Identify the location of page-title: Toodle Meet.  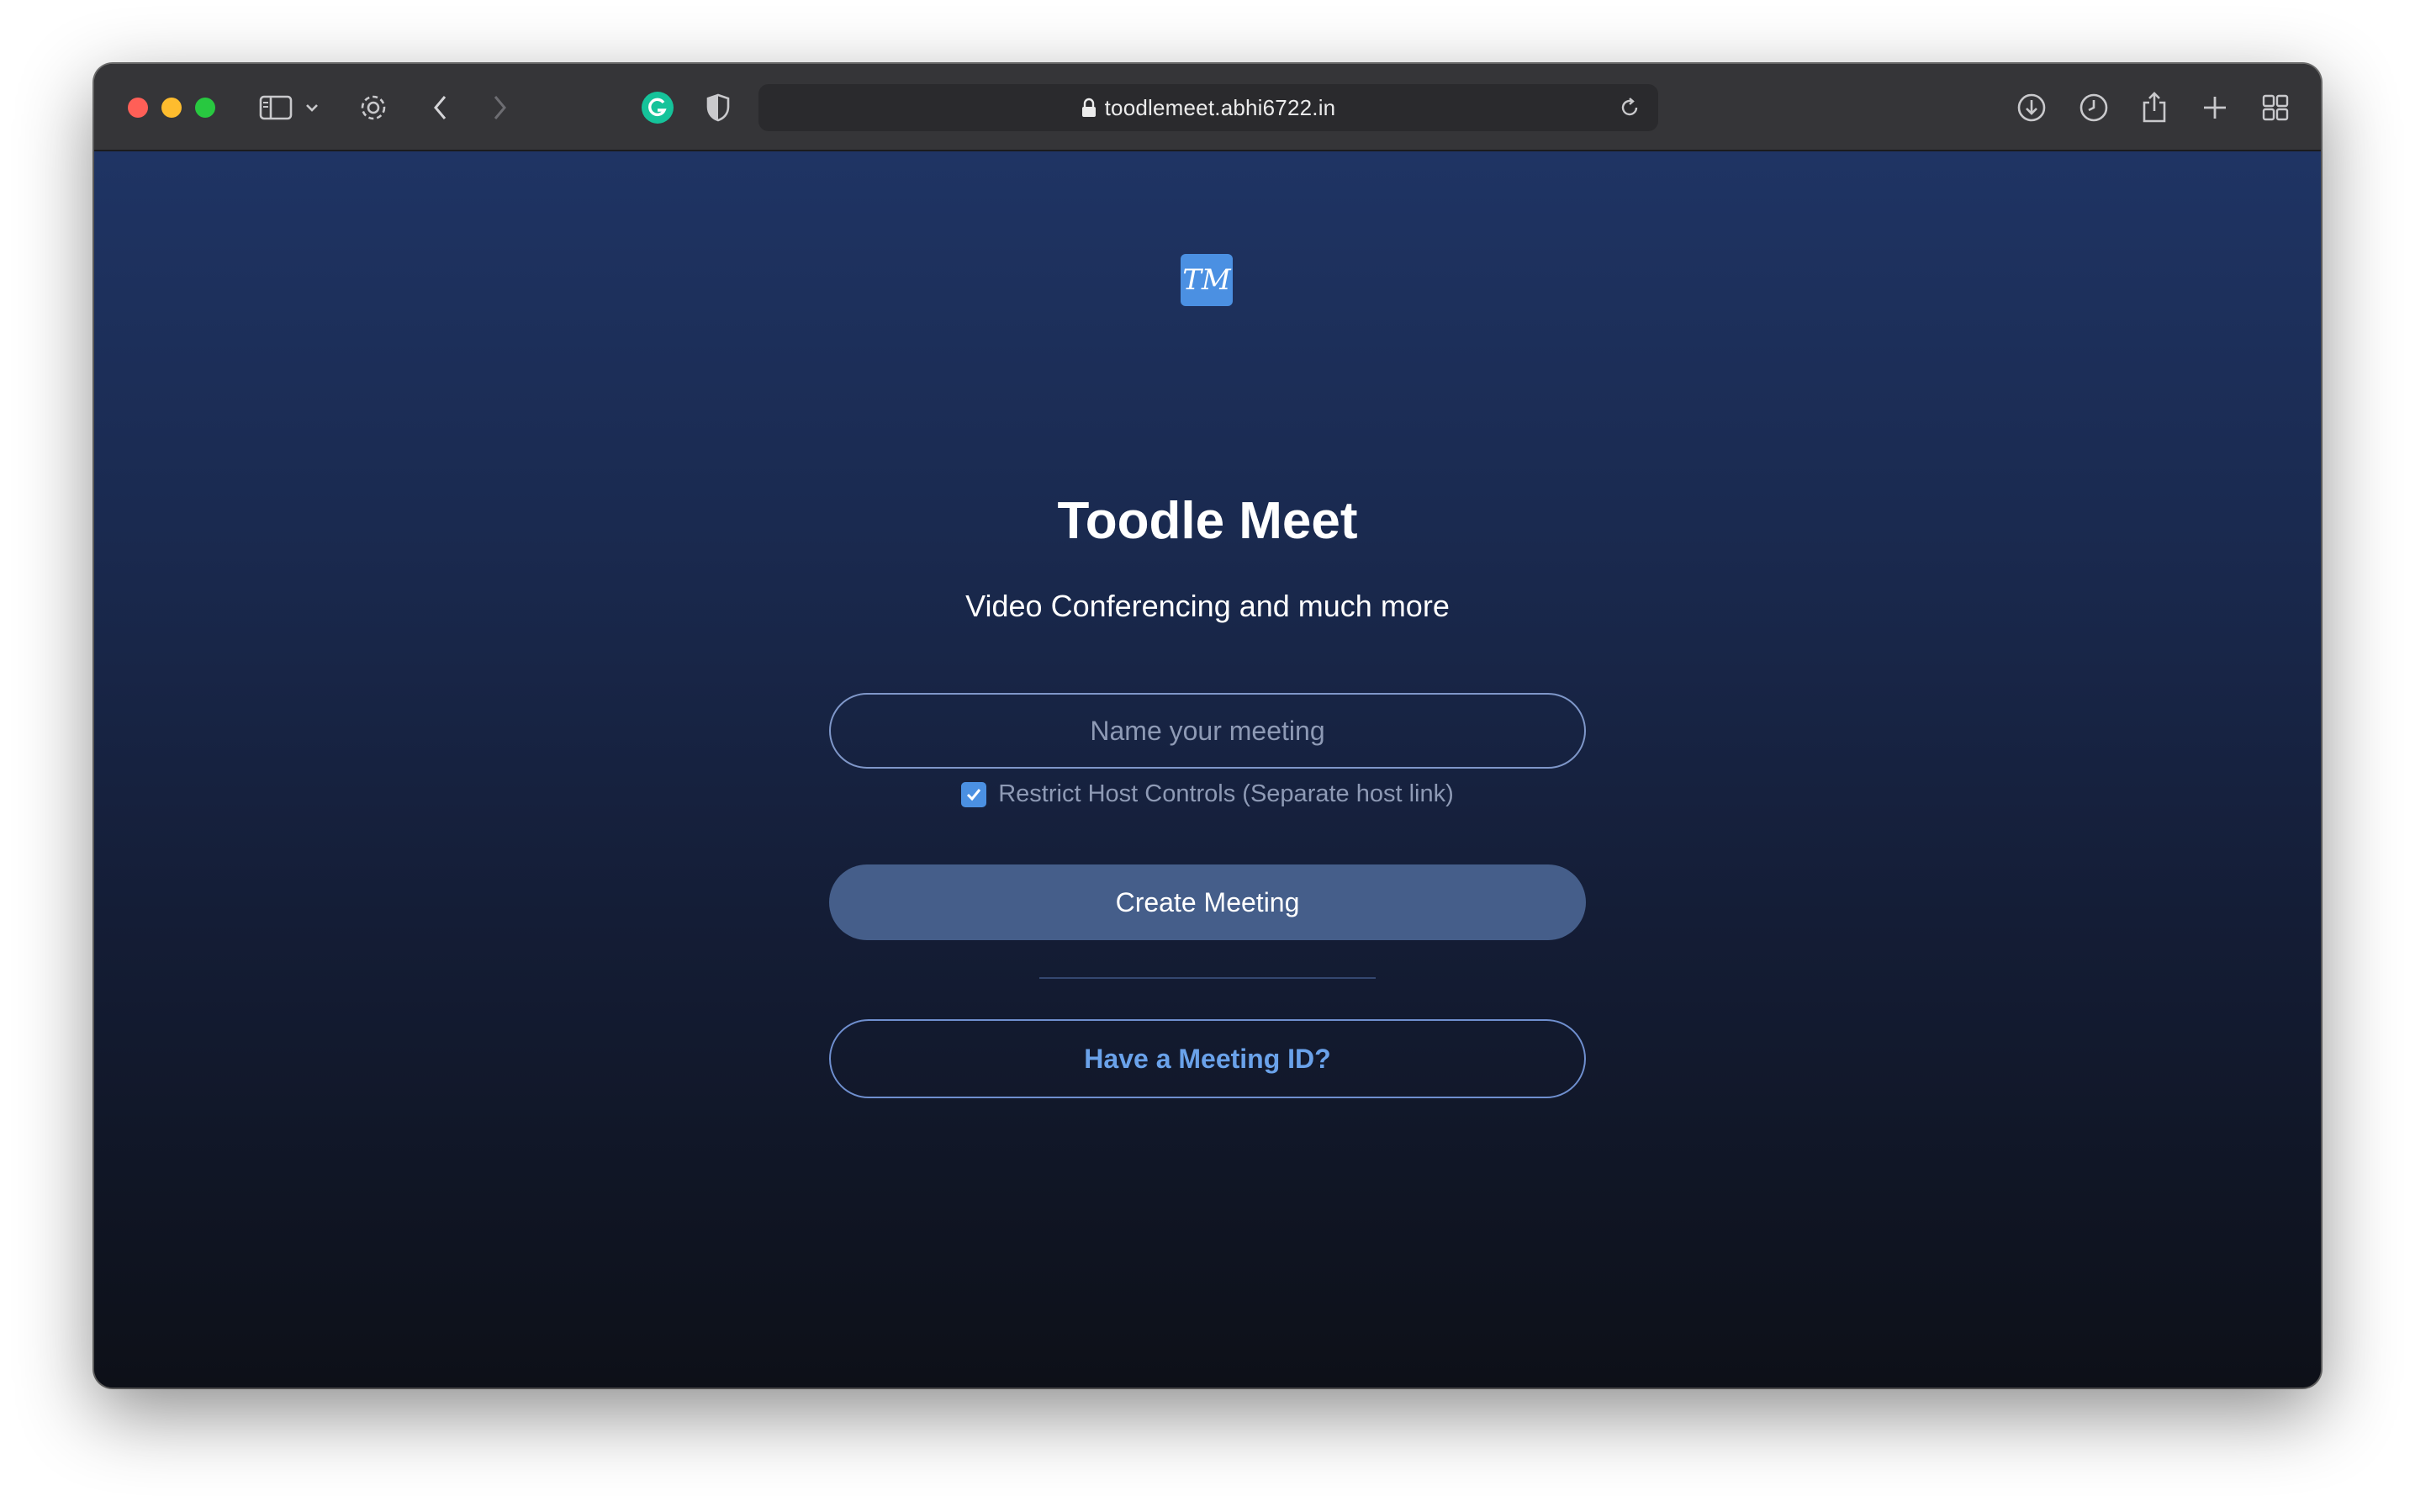
(1207, 521).